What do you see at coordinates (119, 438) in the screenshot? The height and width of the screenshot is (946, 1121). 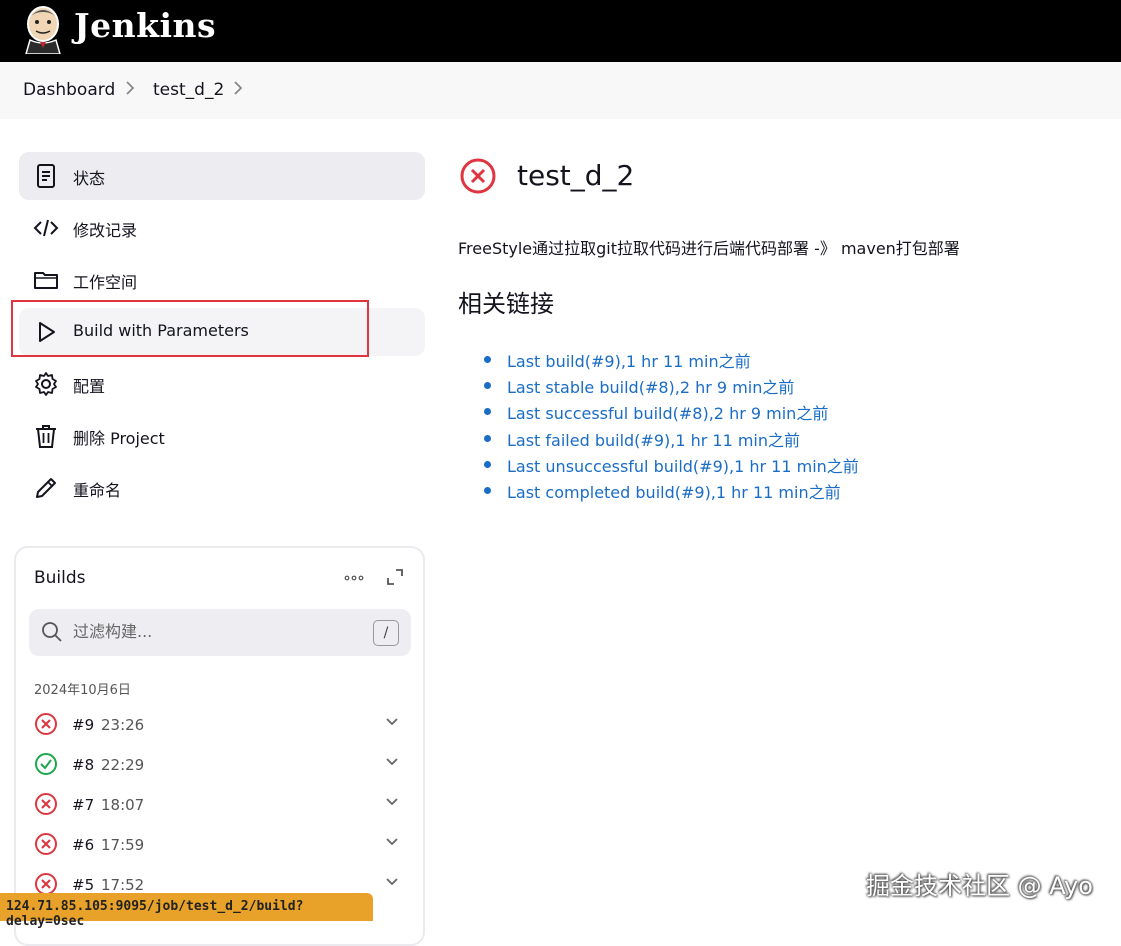 I see `sidebar-item-label: 删除 Project` at bounding box center [119, 438].